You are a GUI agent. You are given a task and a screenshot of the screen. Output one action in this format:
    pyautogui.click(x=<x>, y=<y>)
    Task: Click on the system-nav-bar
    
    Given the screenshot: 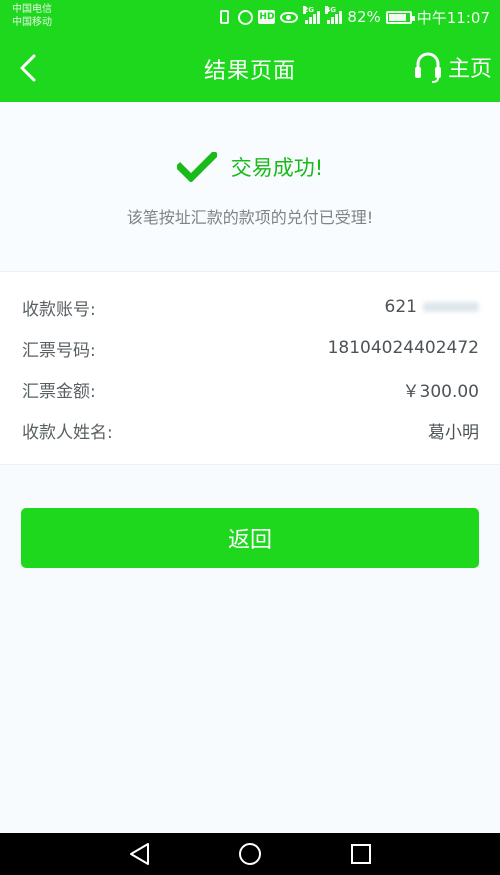 What is the action you would take?
    pyautogui.click(x=250, y=854)
    